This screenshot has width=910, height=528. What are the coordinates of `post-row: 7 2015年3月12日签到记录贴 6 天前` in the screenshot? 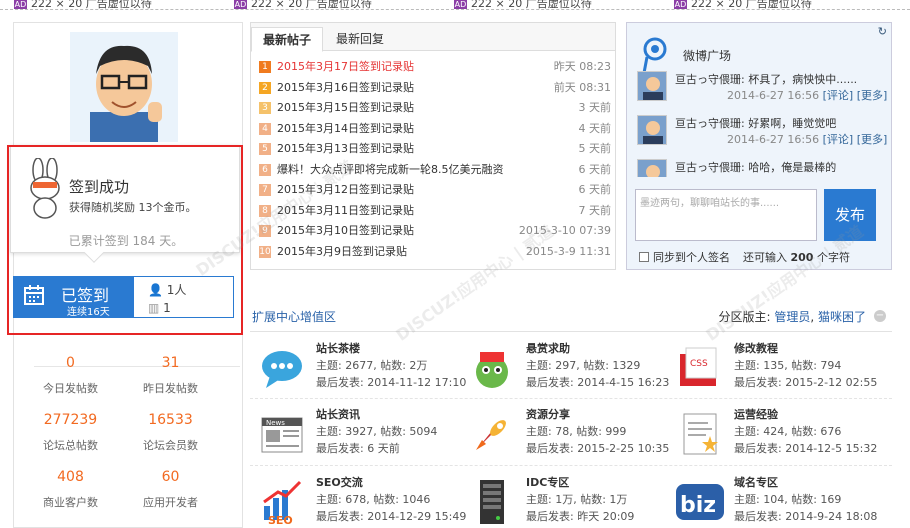 It's located at (435, 190).